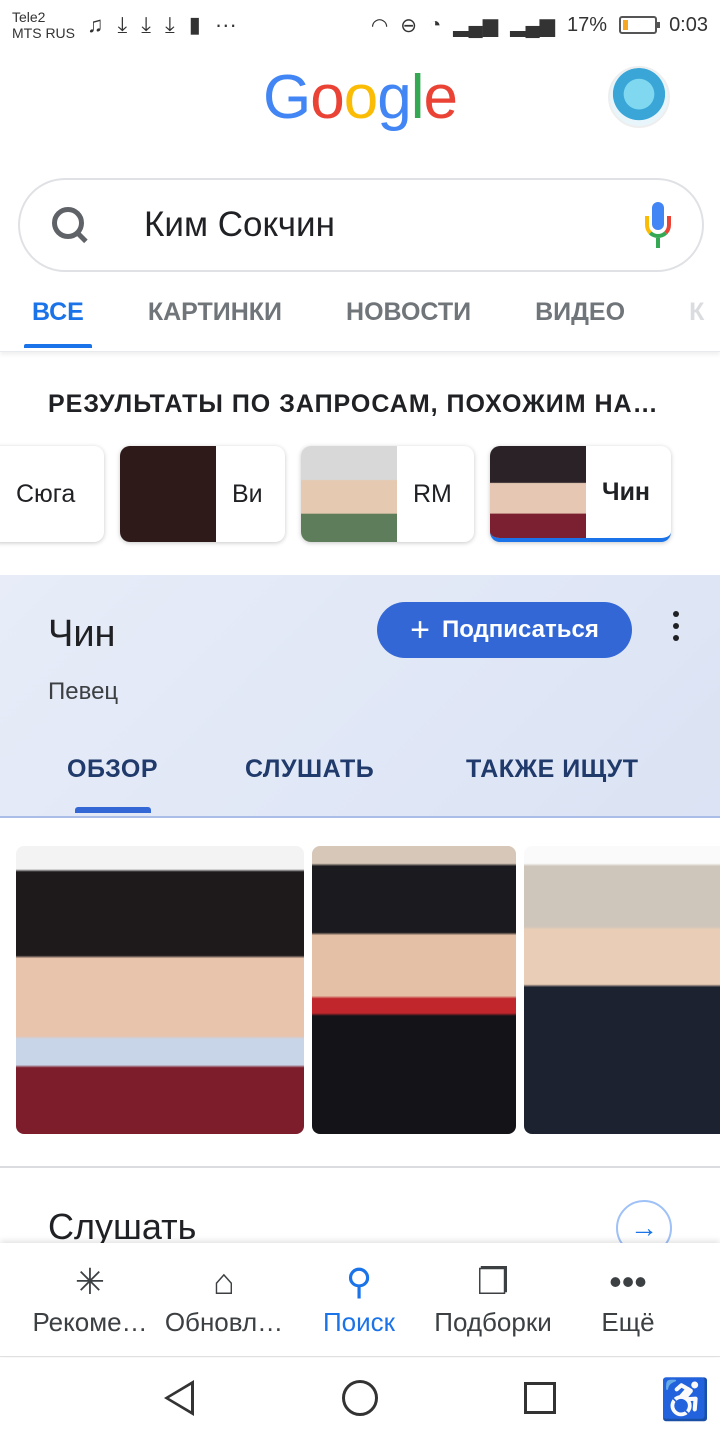 The width and height of the screenshot is (720, 1440). What do you see at coordinates (394, 97) in the screenshot?
I see `logo-letter: g` at bounding box center [394, 97].